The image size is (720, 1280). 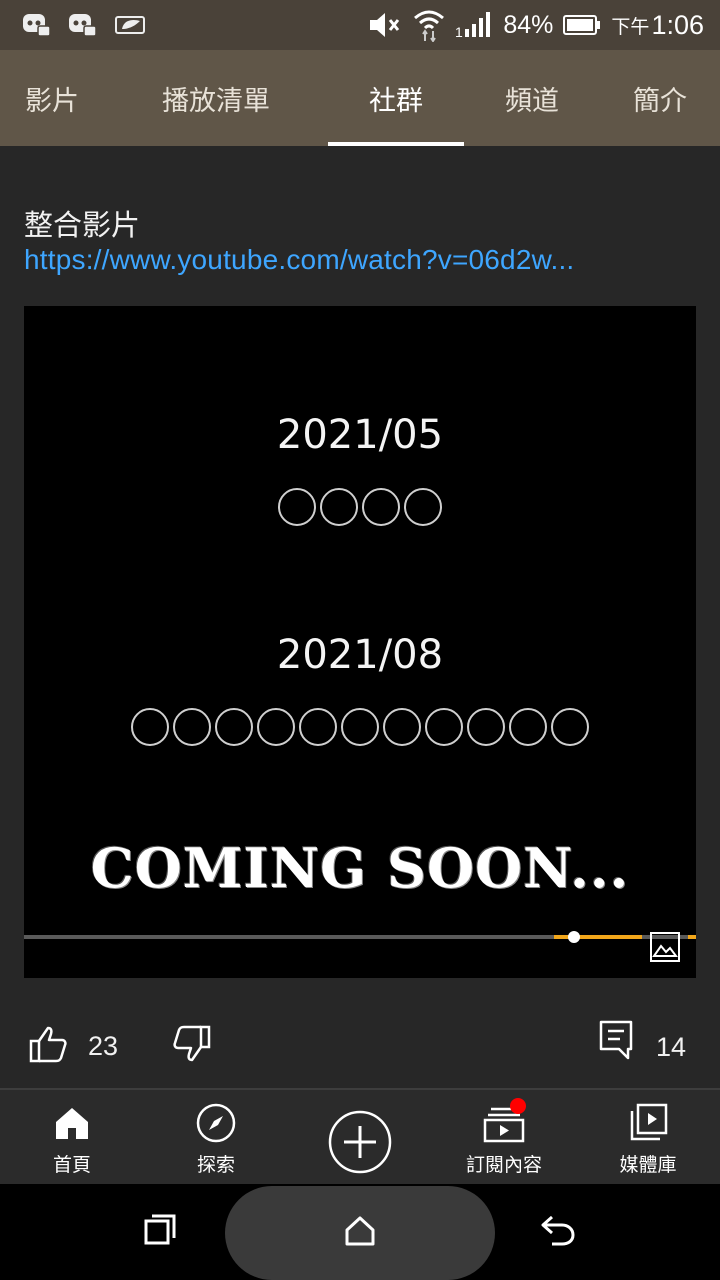 I want to click on nav-home-label: 首頁, so click(x=71, y=1165).